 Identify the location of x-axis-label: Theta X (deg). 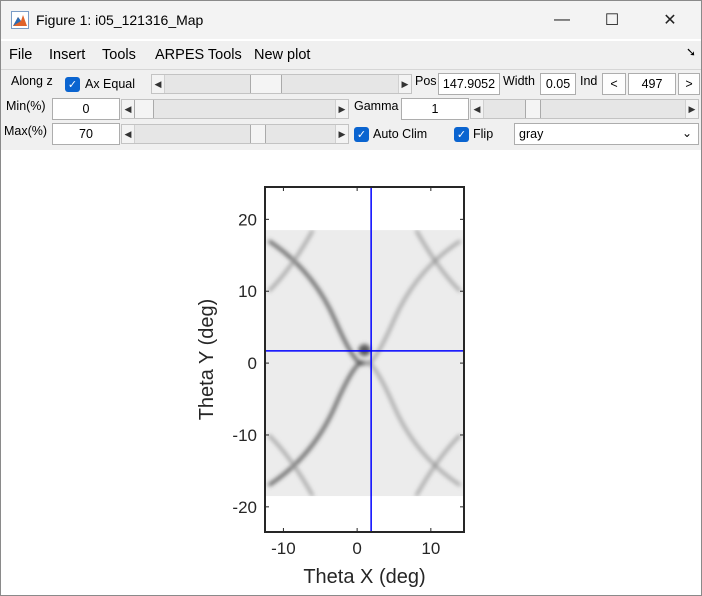
(364, 577).